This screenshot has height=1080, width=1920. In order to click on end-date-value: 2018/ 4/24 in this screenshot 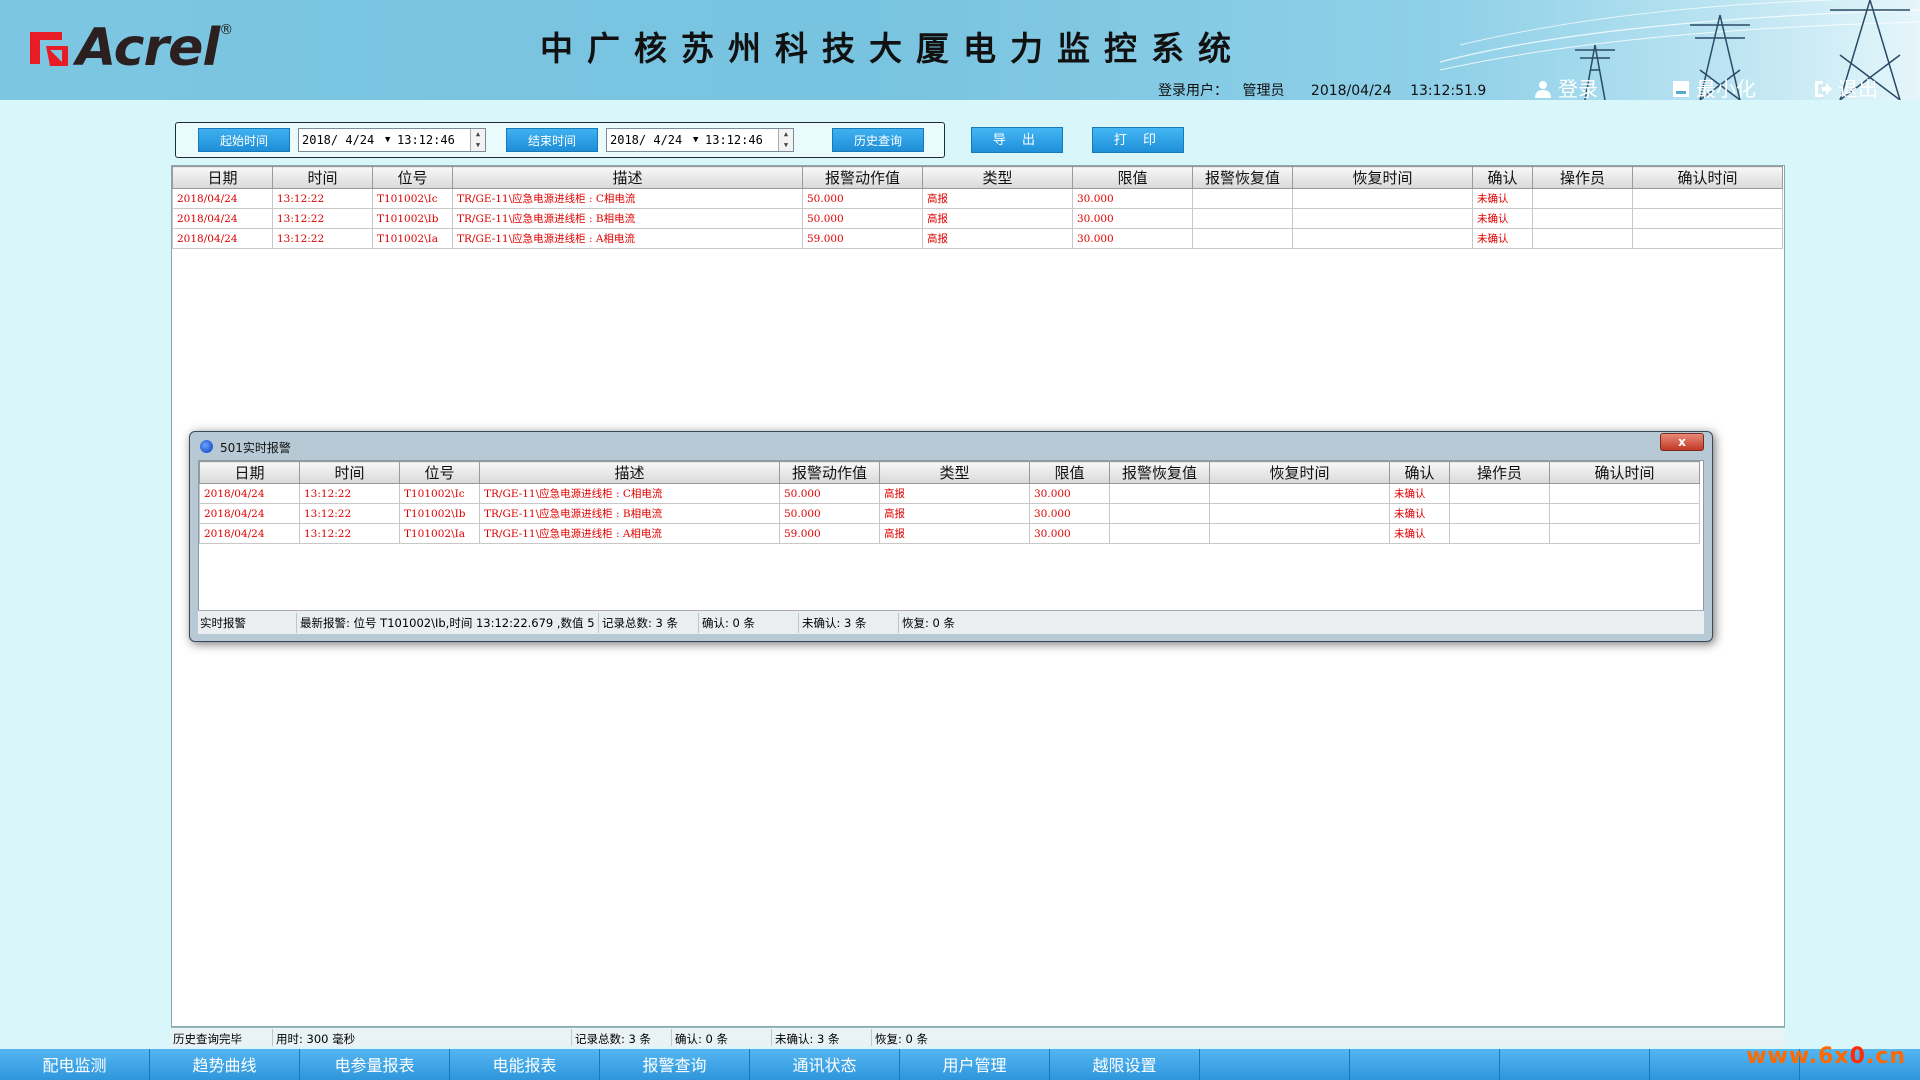, I will do `click(646, 140)`.